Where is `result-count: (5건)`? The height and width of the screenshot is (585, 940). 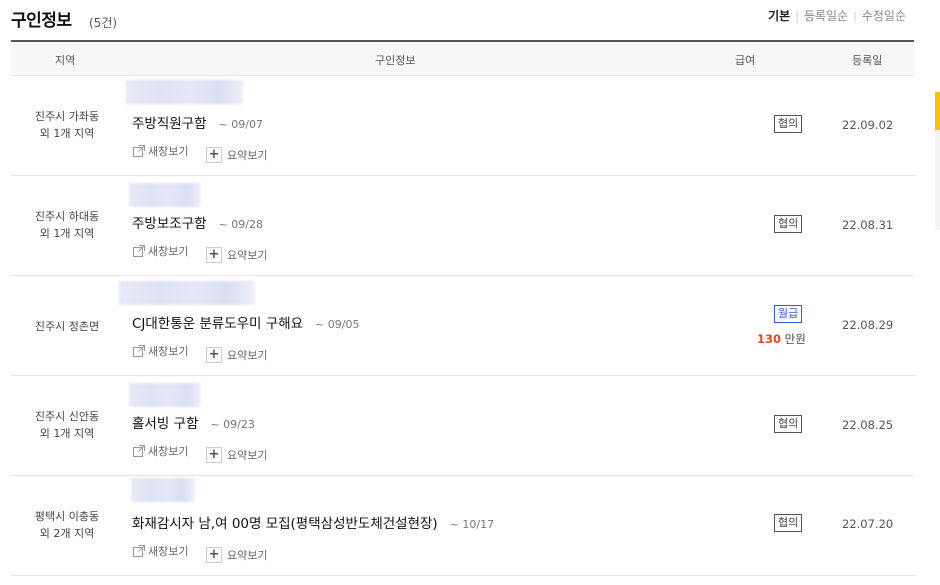
result-count: (5건) is located at coordinates (103, 23).